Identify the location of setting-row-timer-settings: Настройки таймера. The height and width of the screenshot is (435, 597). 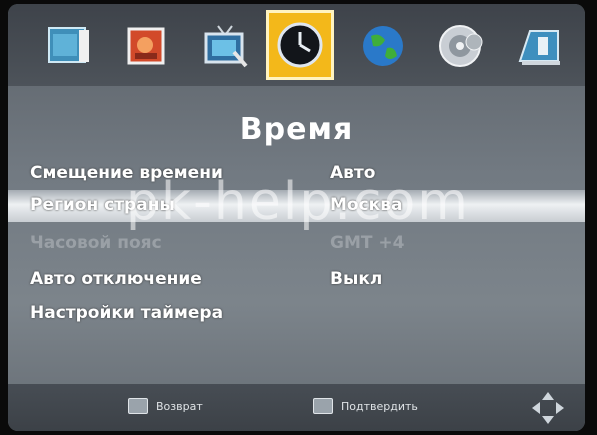
(296, 314).